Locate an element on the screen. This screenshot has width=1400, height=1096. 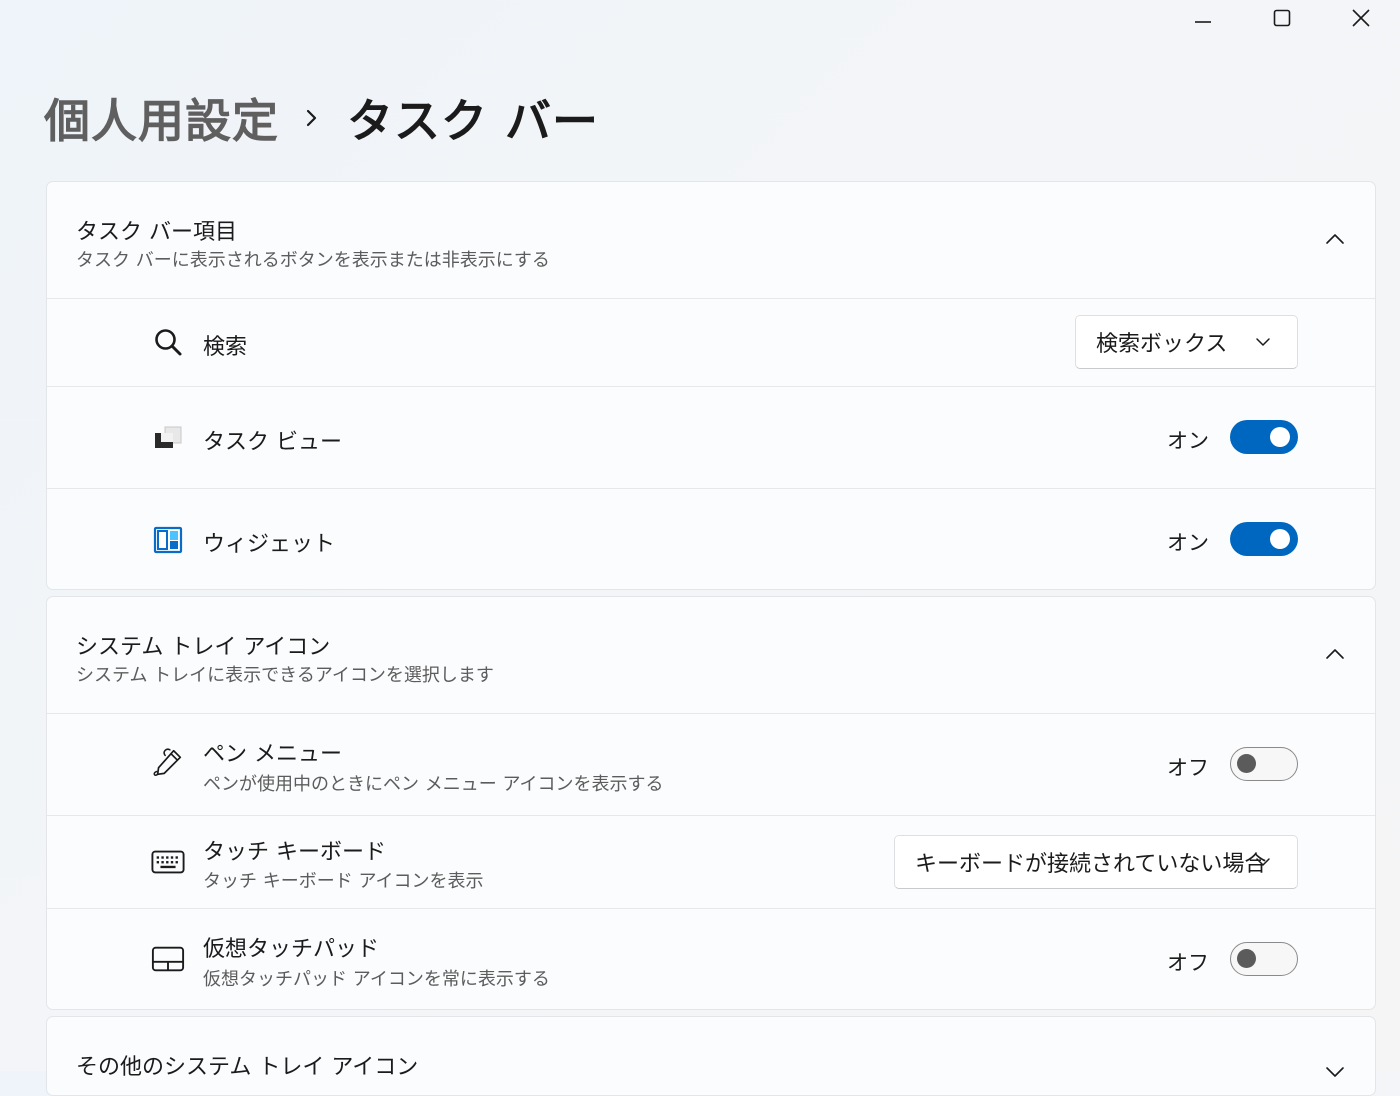
widgets-toggle is located at coordinates (1264, 539).